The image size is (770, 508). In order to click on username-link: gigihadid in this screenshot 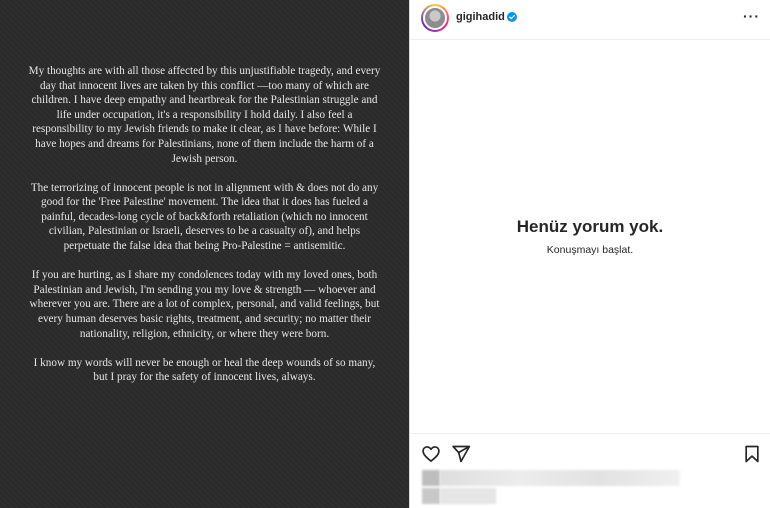, I will do `click(480, 17)`.